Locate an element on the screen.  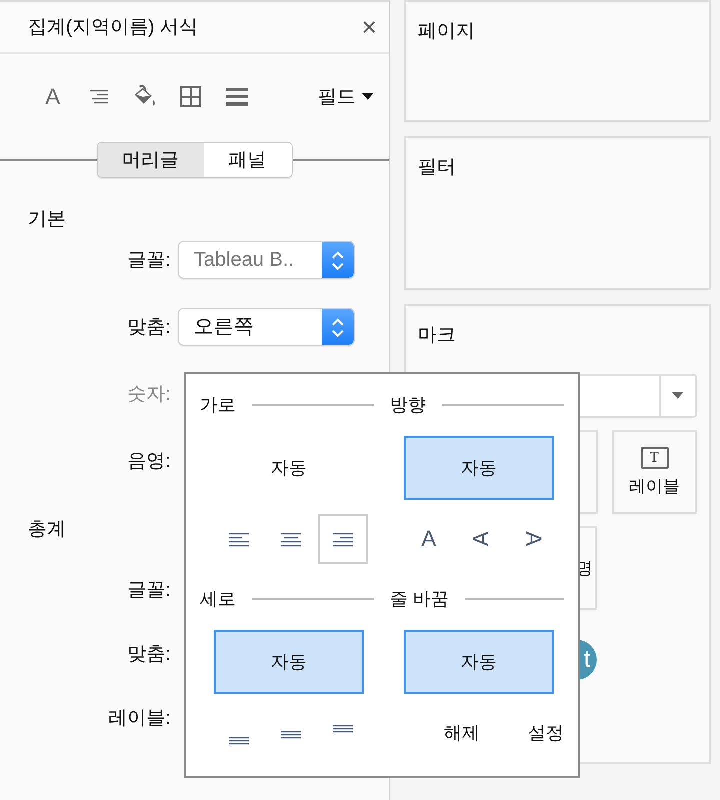
font-button: A is located at coordinates (53, 97).